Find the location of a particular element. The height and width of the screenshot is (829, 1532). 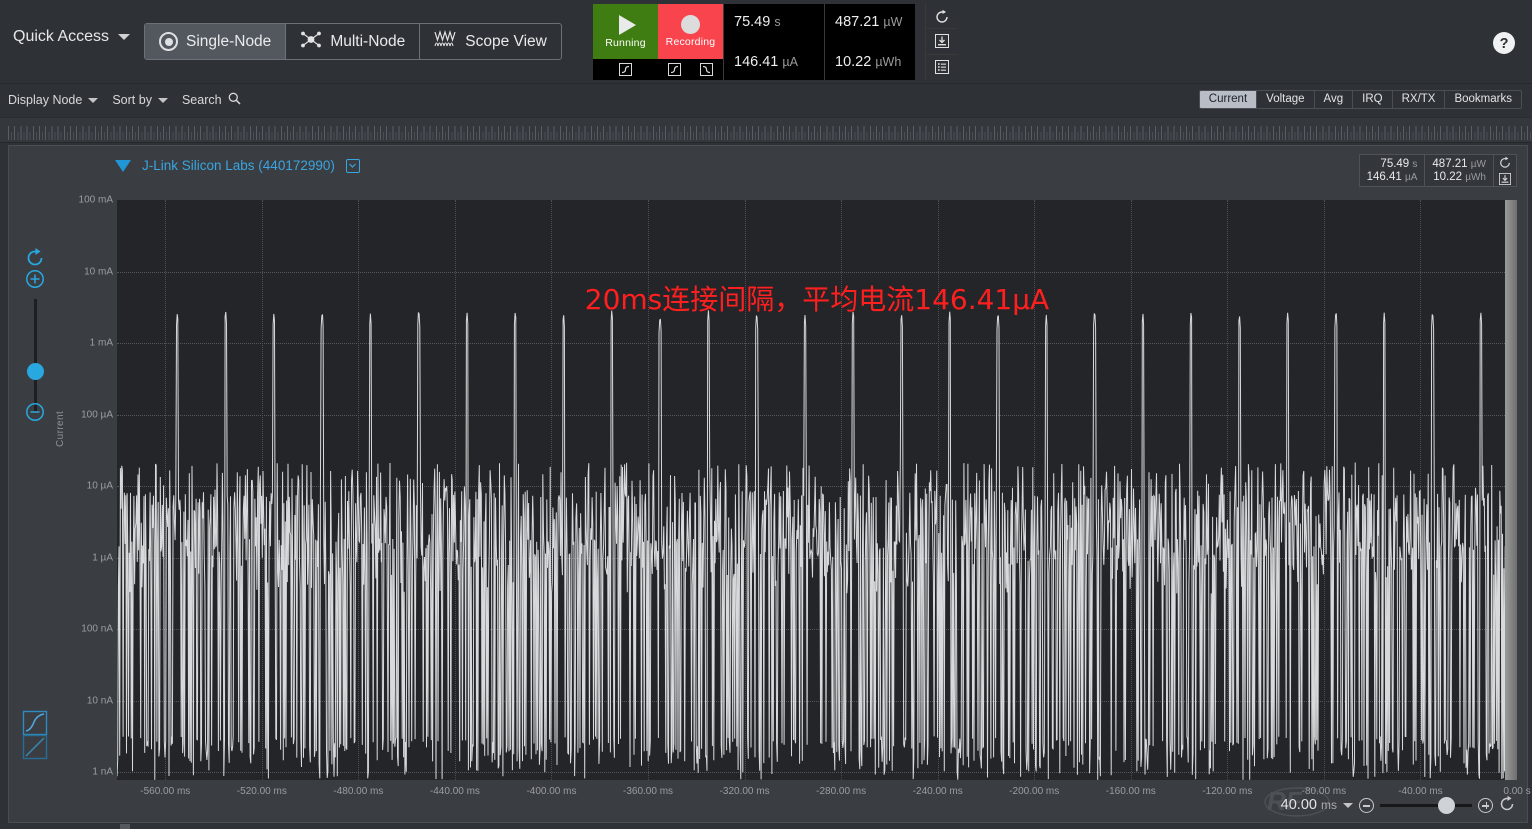

help-icon: ? is located at coordinates (1504, 45).